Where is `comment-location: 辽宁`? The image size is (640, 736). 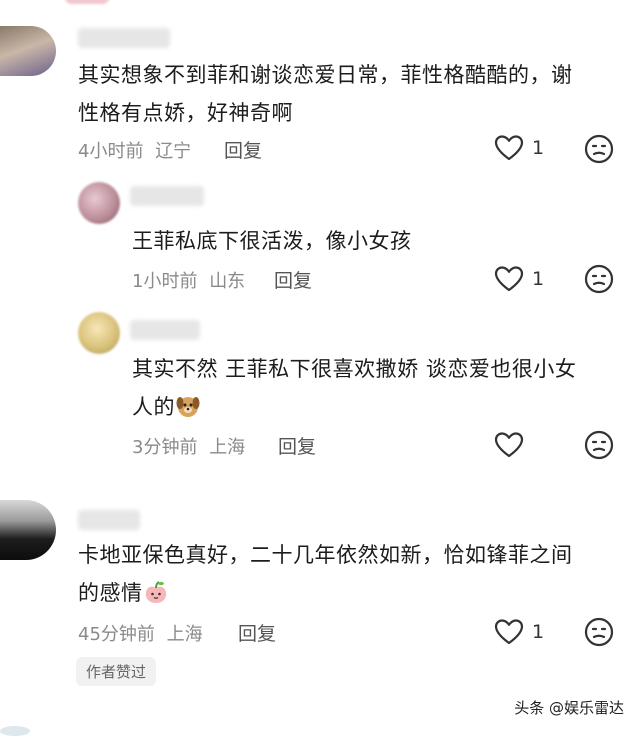 comment-location: 辽宁 is located at coordinates (173, 151).